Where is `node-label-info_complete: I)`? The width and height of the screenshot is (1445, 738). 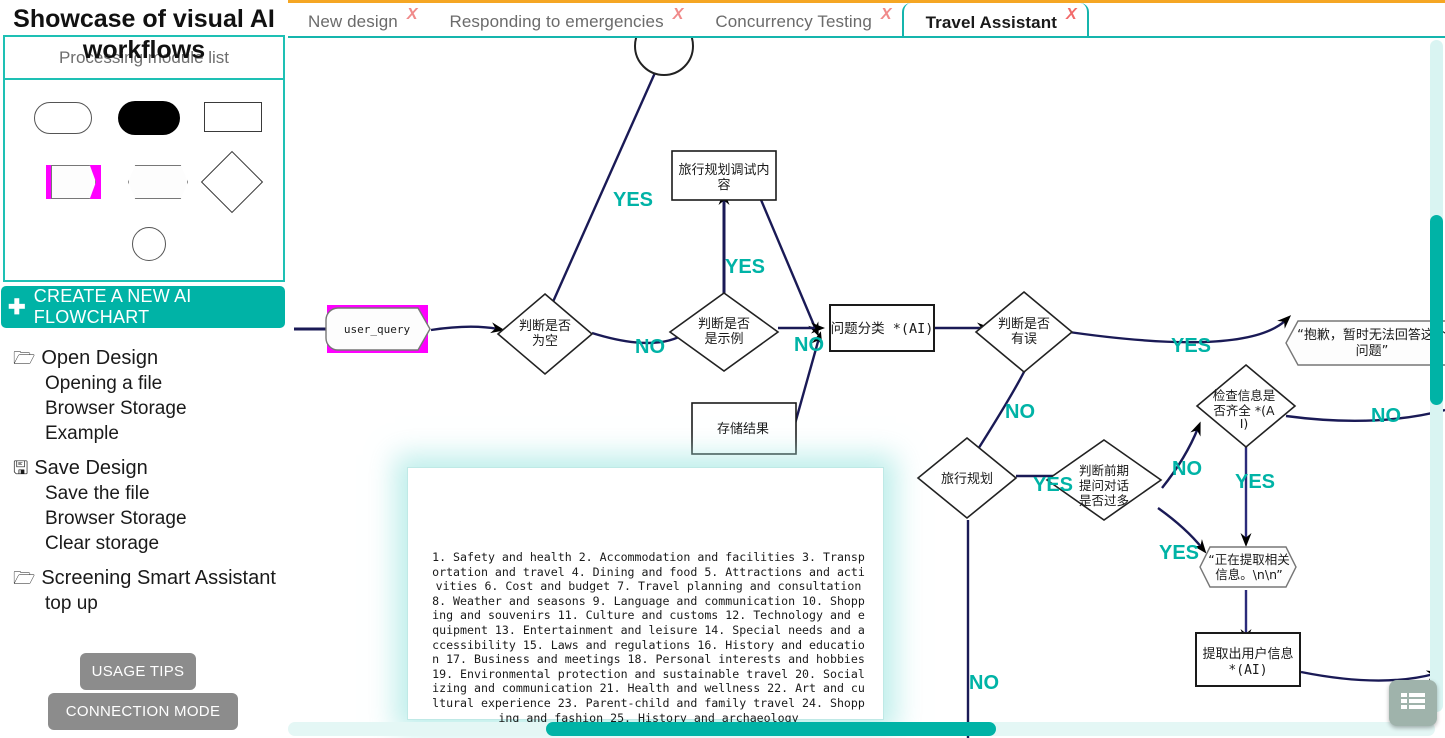
node-label-info_complete: I) is located at coordinates (1244, 423).